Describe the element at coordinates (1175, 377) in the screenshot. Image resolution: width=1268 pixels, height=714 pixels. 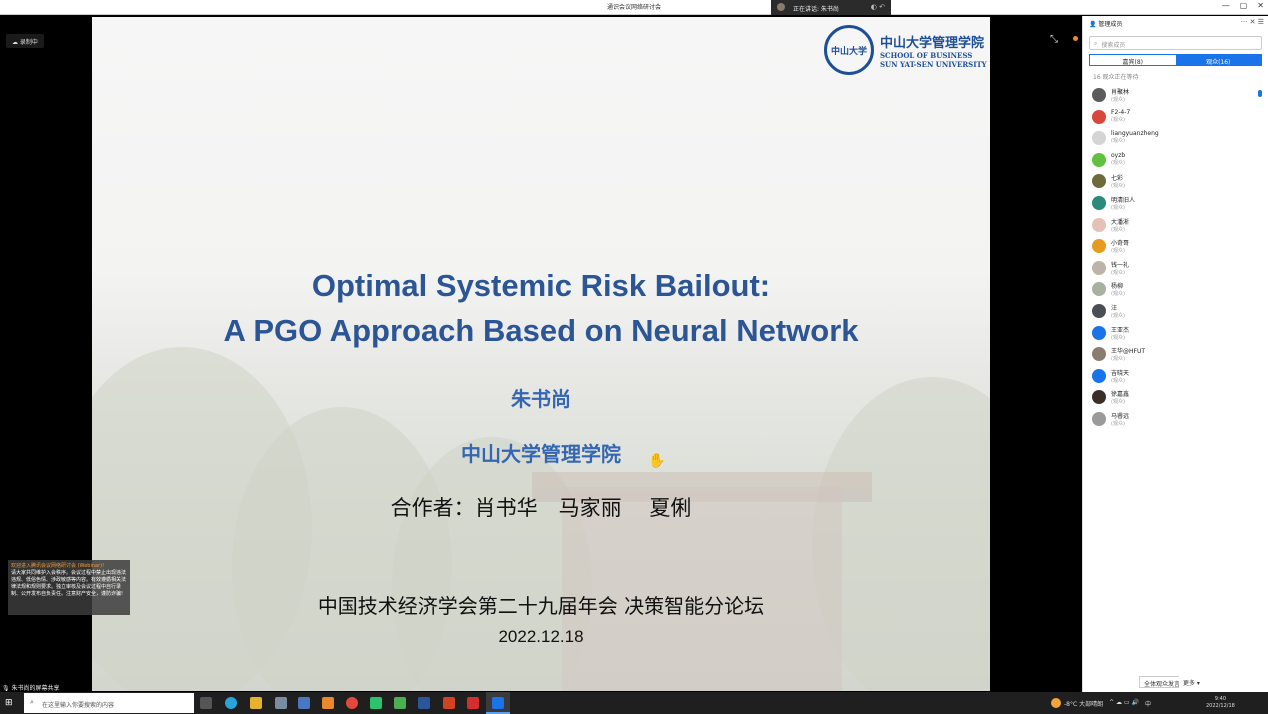
I see `list-item: 吉晓天 (观众)` at that location.